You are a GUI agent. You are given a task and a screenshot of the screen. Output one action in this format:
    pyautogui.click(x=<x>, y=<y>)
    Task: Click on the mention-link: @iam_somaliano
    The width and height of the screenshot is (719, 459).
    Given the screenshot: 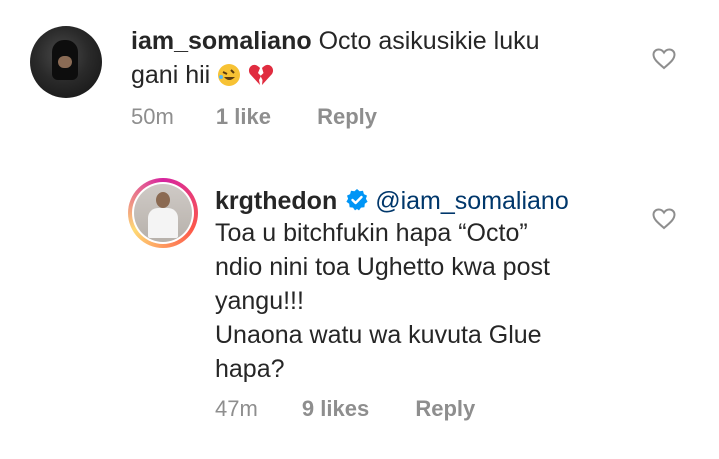 What is the action you would take?
    pyautogui.click(x=472, y=201)
    